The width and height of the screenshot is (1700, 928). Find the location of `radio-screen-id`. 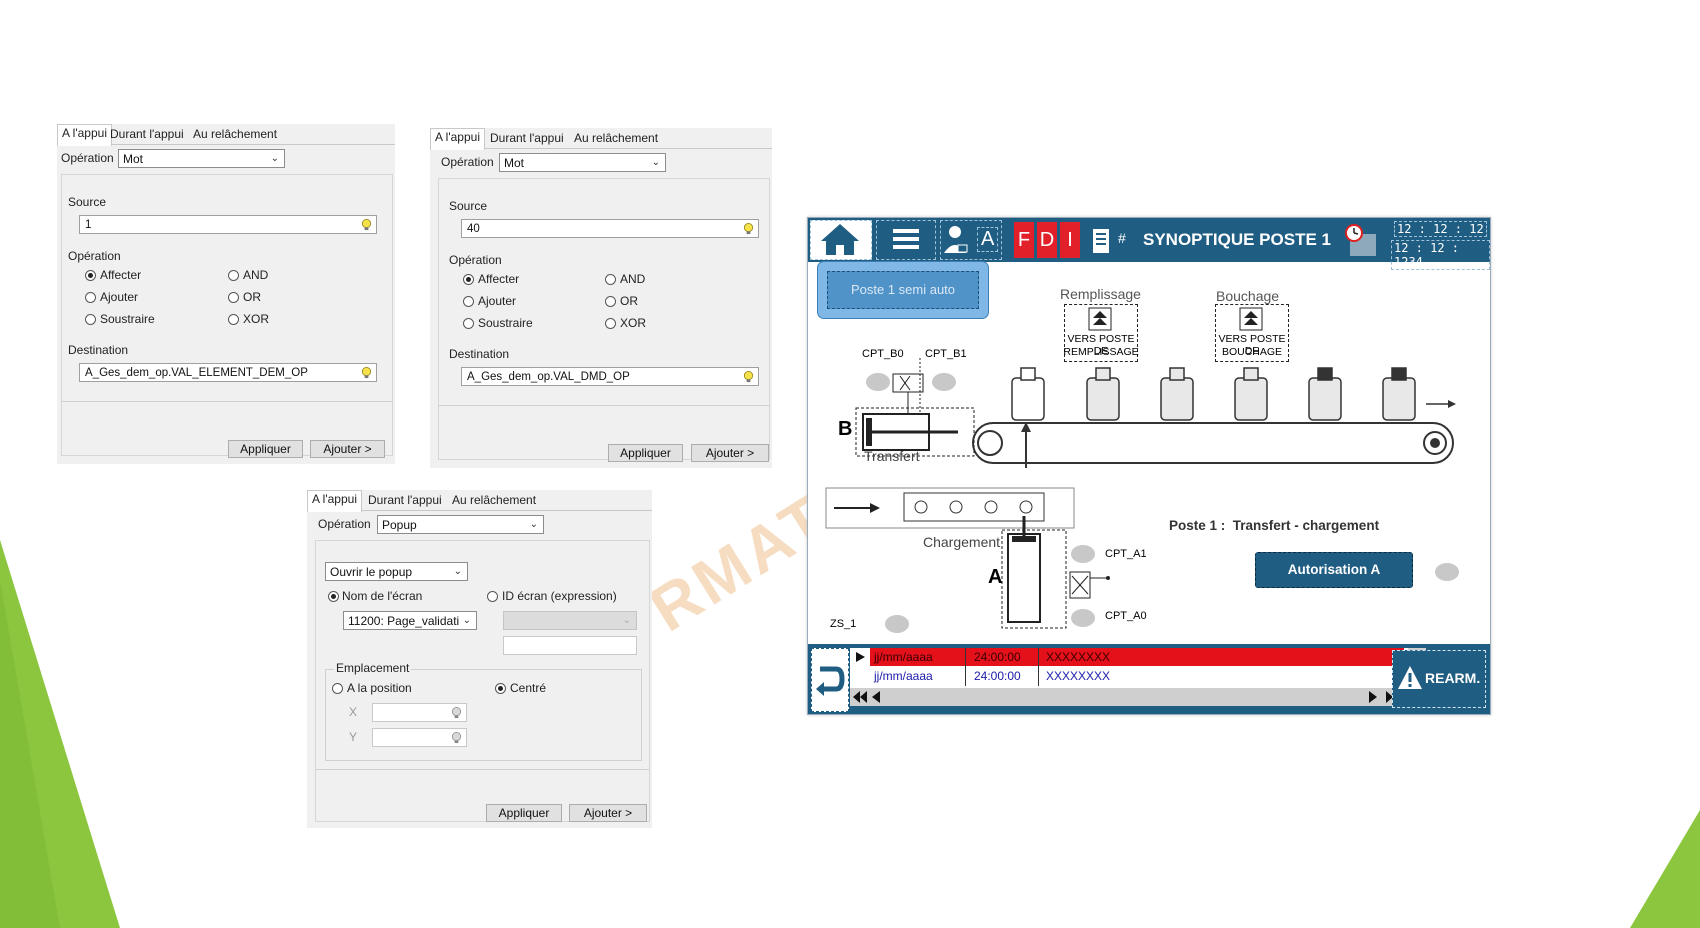

radio-screen-id is located at coordinates (492, 596).